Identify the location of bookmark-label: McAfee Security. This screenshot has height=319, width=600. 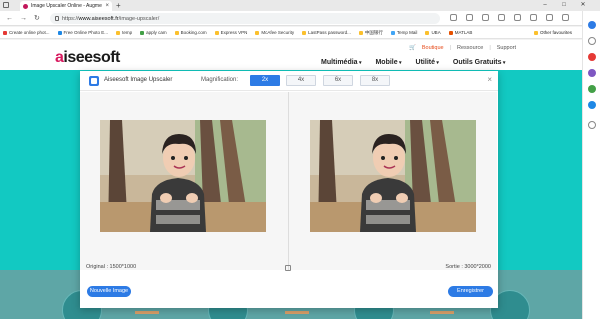
(278, 32).